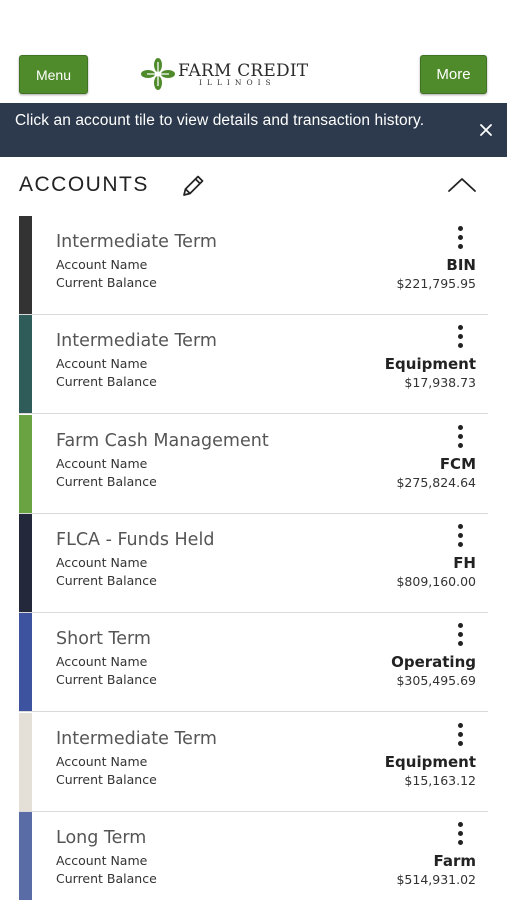  What do you see at coordinates (253, 186) in the screenshot?
I see `accounts-header: ACCOUNTS` at bounding box center [253, 186].